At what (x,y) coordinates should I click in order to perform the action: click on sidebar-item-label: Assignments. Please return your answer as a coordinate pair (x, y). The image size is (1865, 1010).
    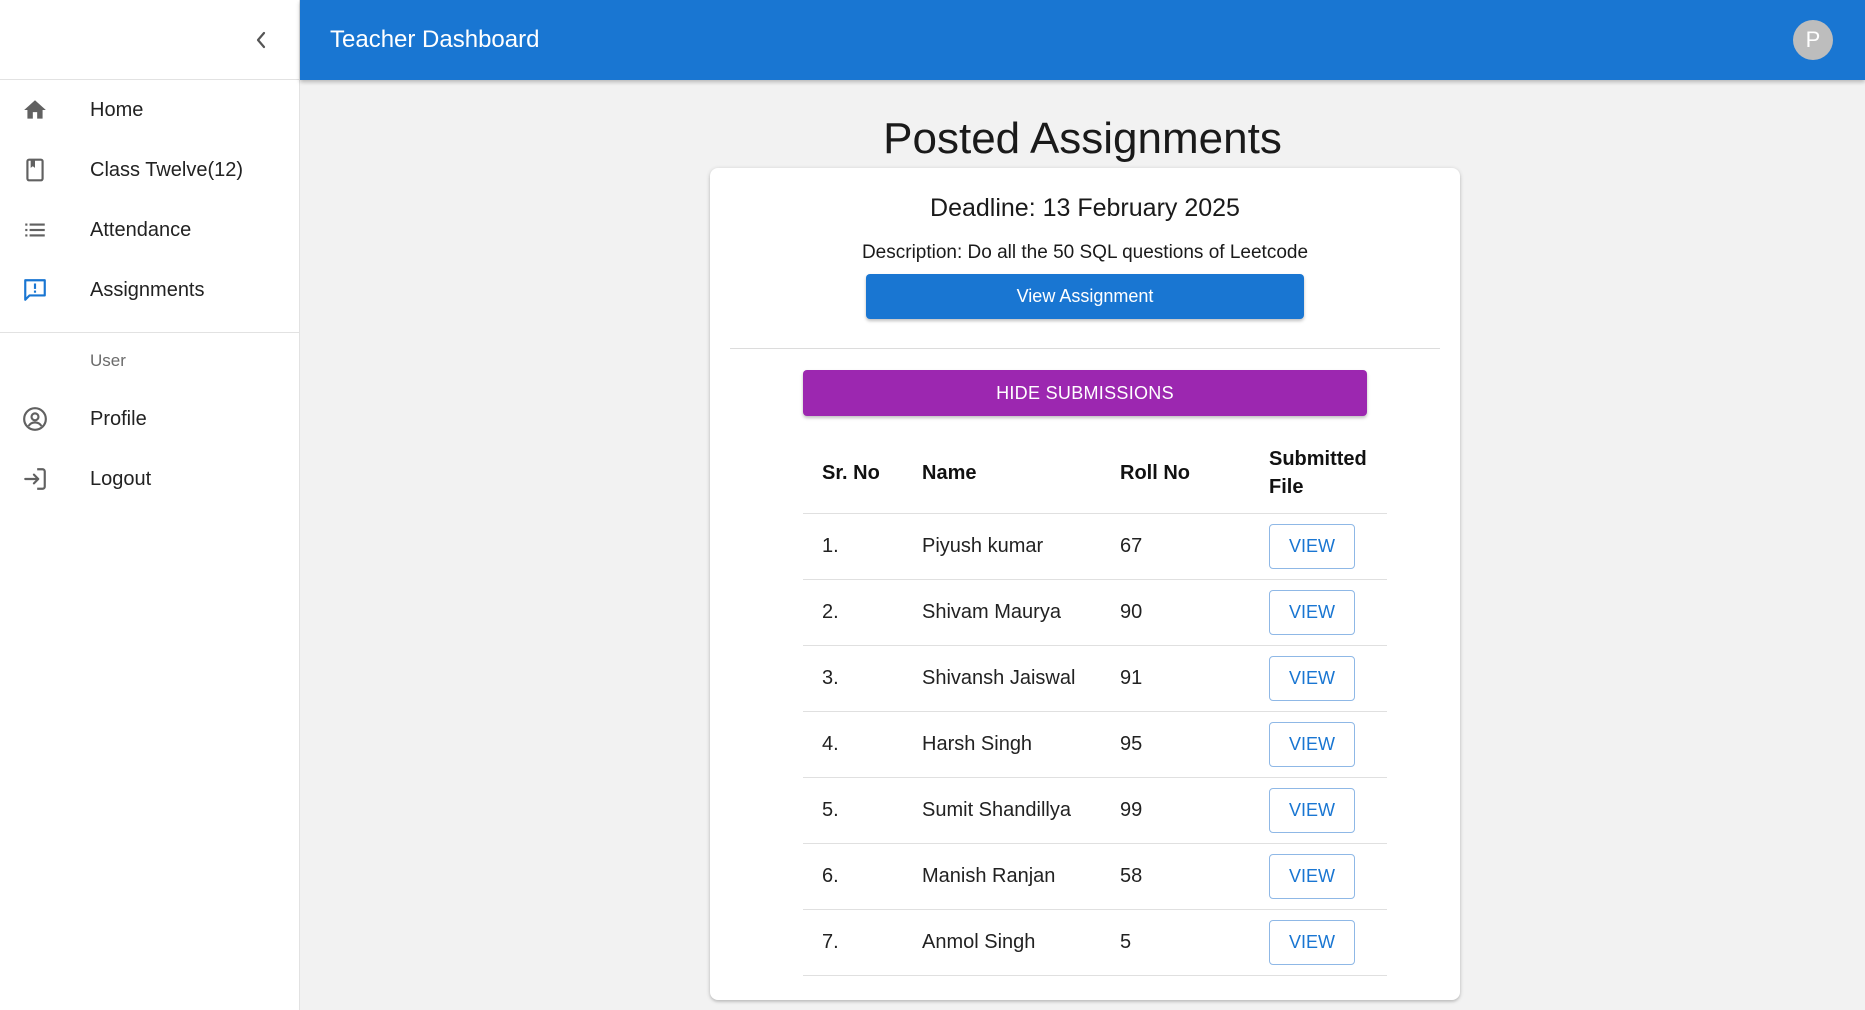
    Looking at the image, I should click on (147, 289).